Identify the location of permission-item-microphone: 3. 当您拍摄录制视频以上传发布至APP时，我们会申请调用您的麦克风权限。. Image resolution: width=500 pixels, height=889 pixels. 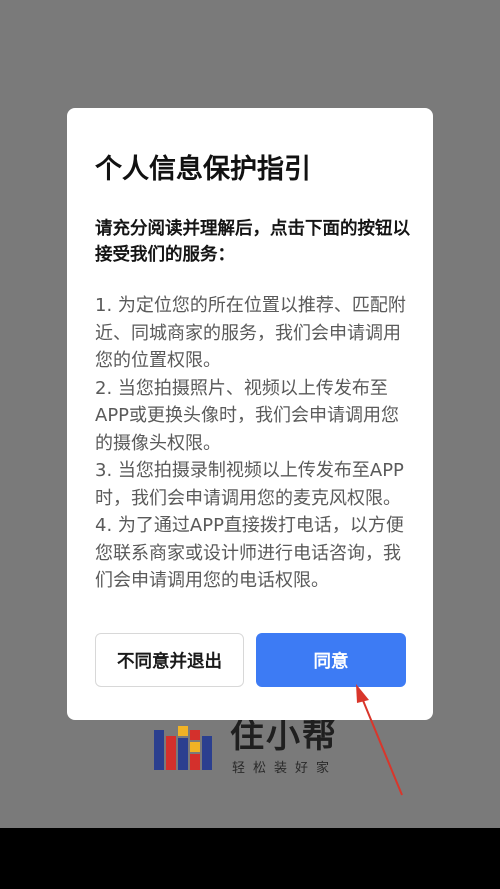
(249, 484).